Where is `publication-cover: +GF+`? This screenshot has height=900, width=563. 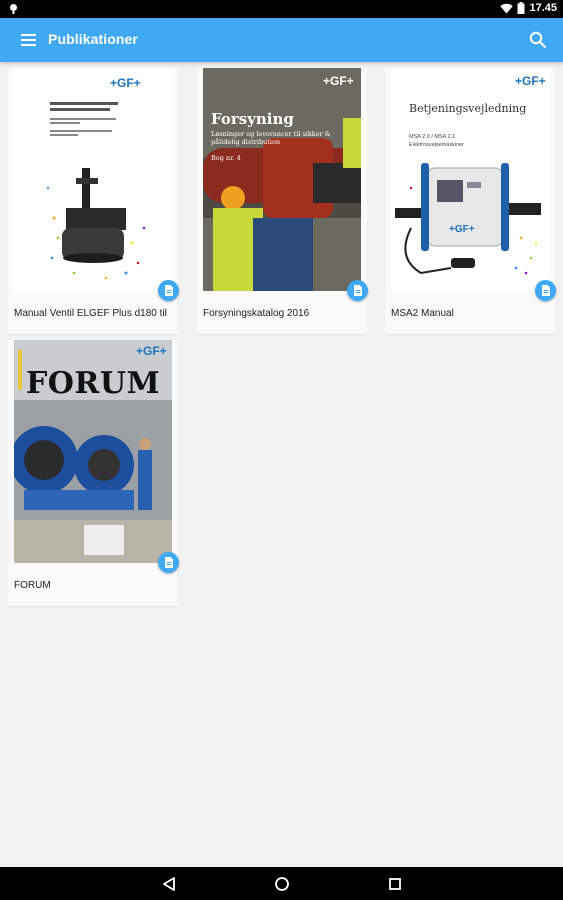
publication-cover: +GF+ is located at coordinates (93, 179).